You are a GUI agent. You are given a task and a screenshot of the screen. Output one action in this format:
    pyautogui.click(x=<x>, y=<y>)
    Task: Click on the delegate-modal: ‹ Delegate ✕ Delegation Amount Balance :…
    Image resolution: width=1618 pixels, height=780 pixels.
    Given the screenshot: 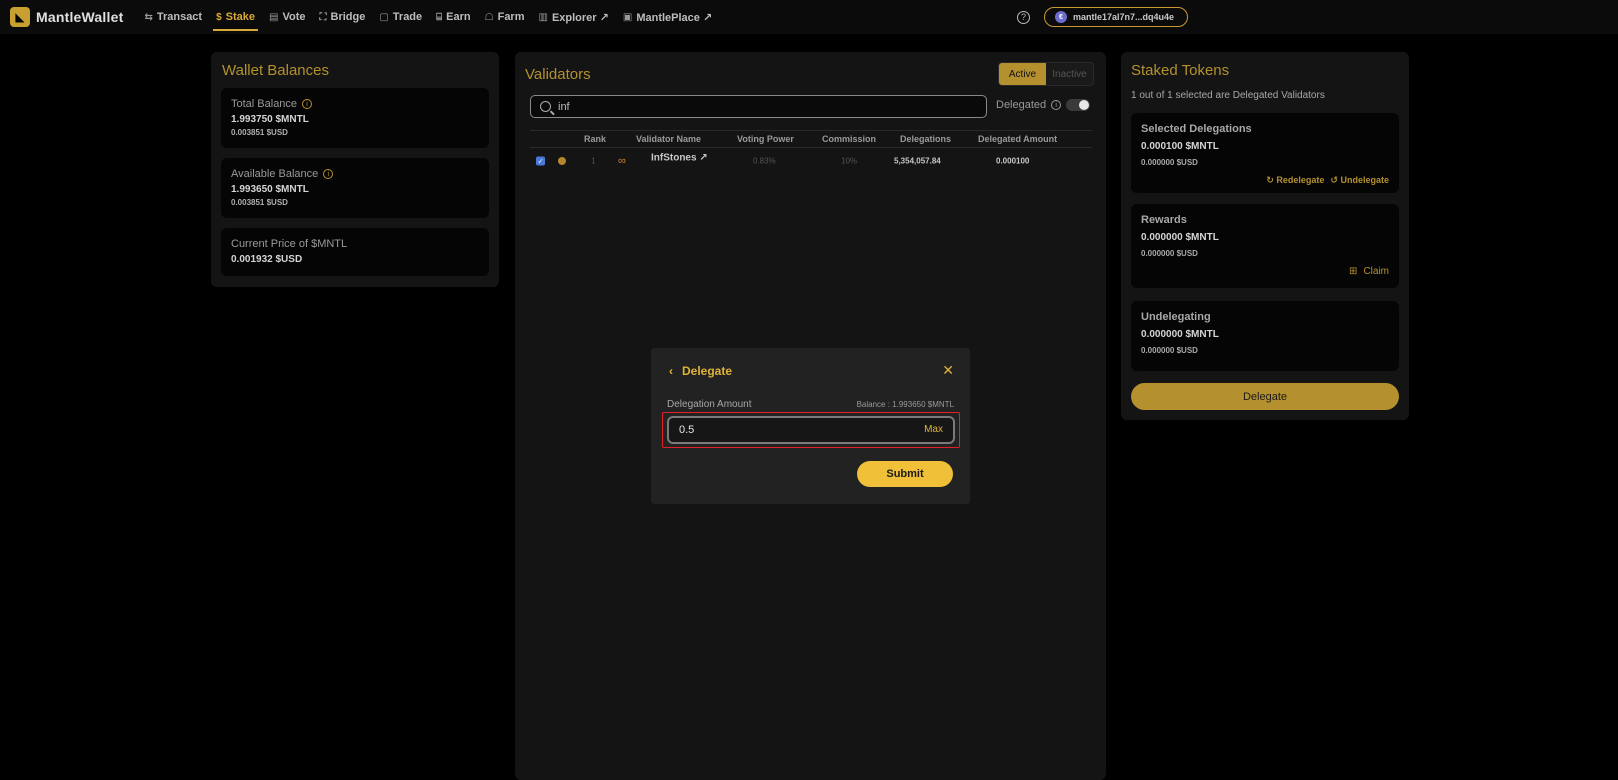 What is the action you would take?
    pyautogui.click(x=810, y=426)
    